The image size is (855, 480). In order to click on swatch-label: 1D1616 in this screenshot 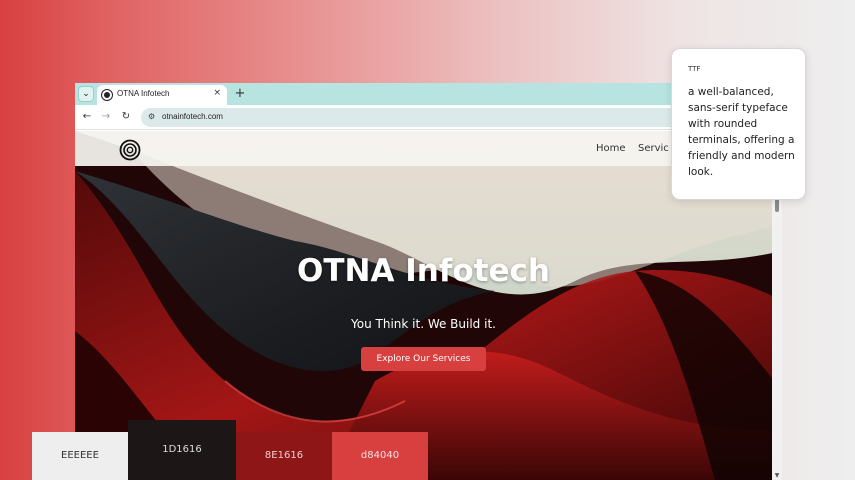, I will do `click(182, 449)`.